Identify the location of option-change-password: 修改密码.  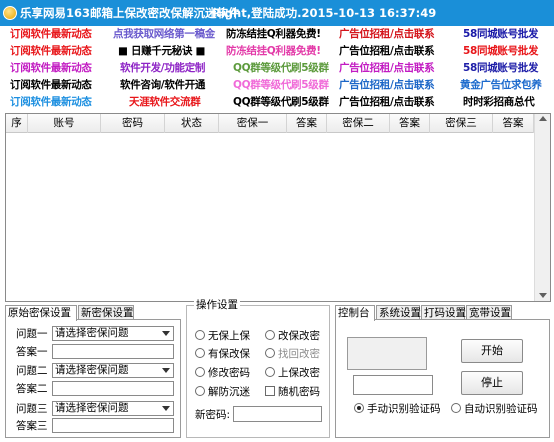
(222, 373).